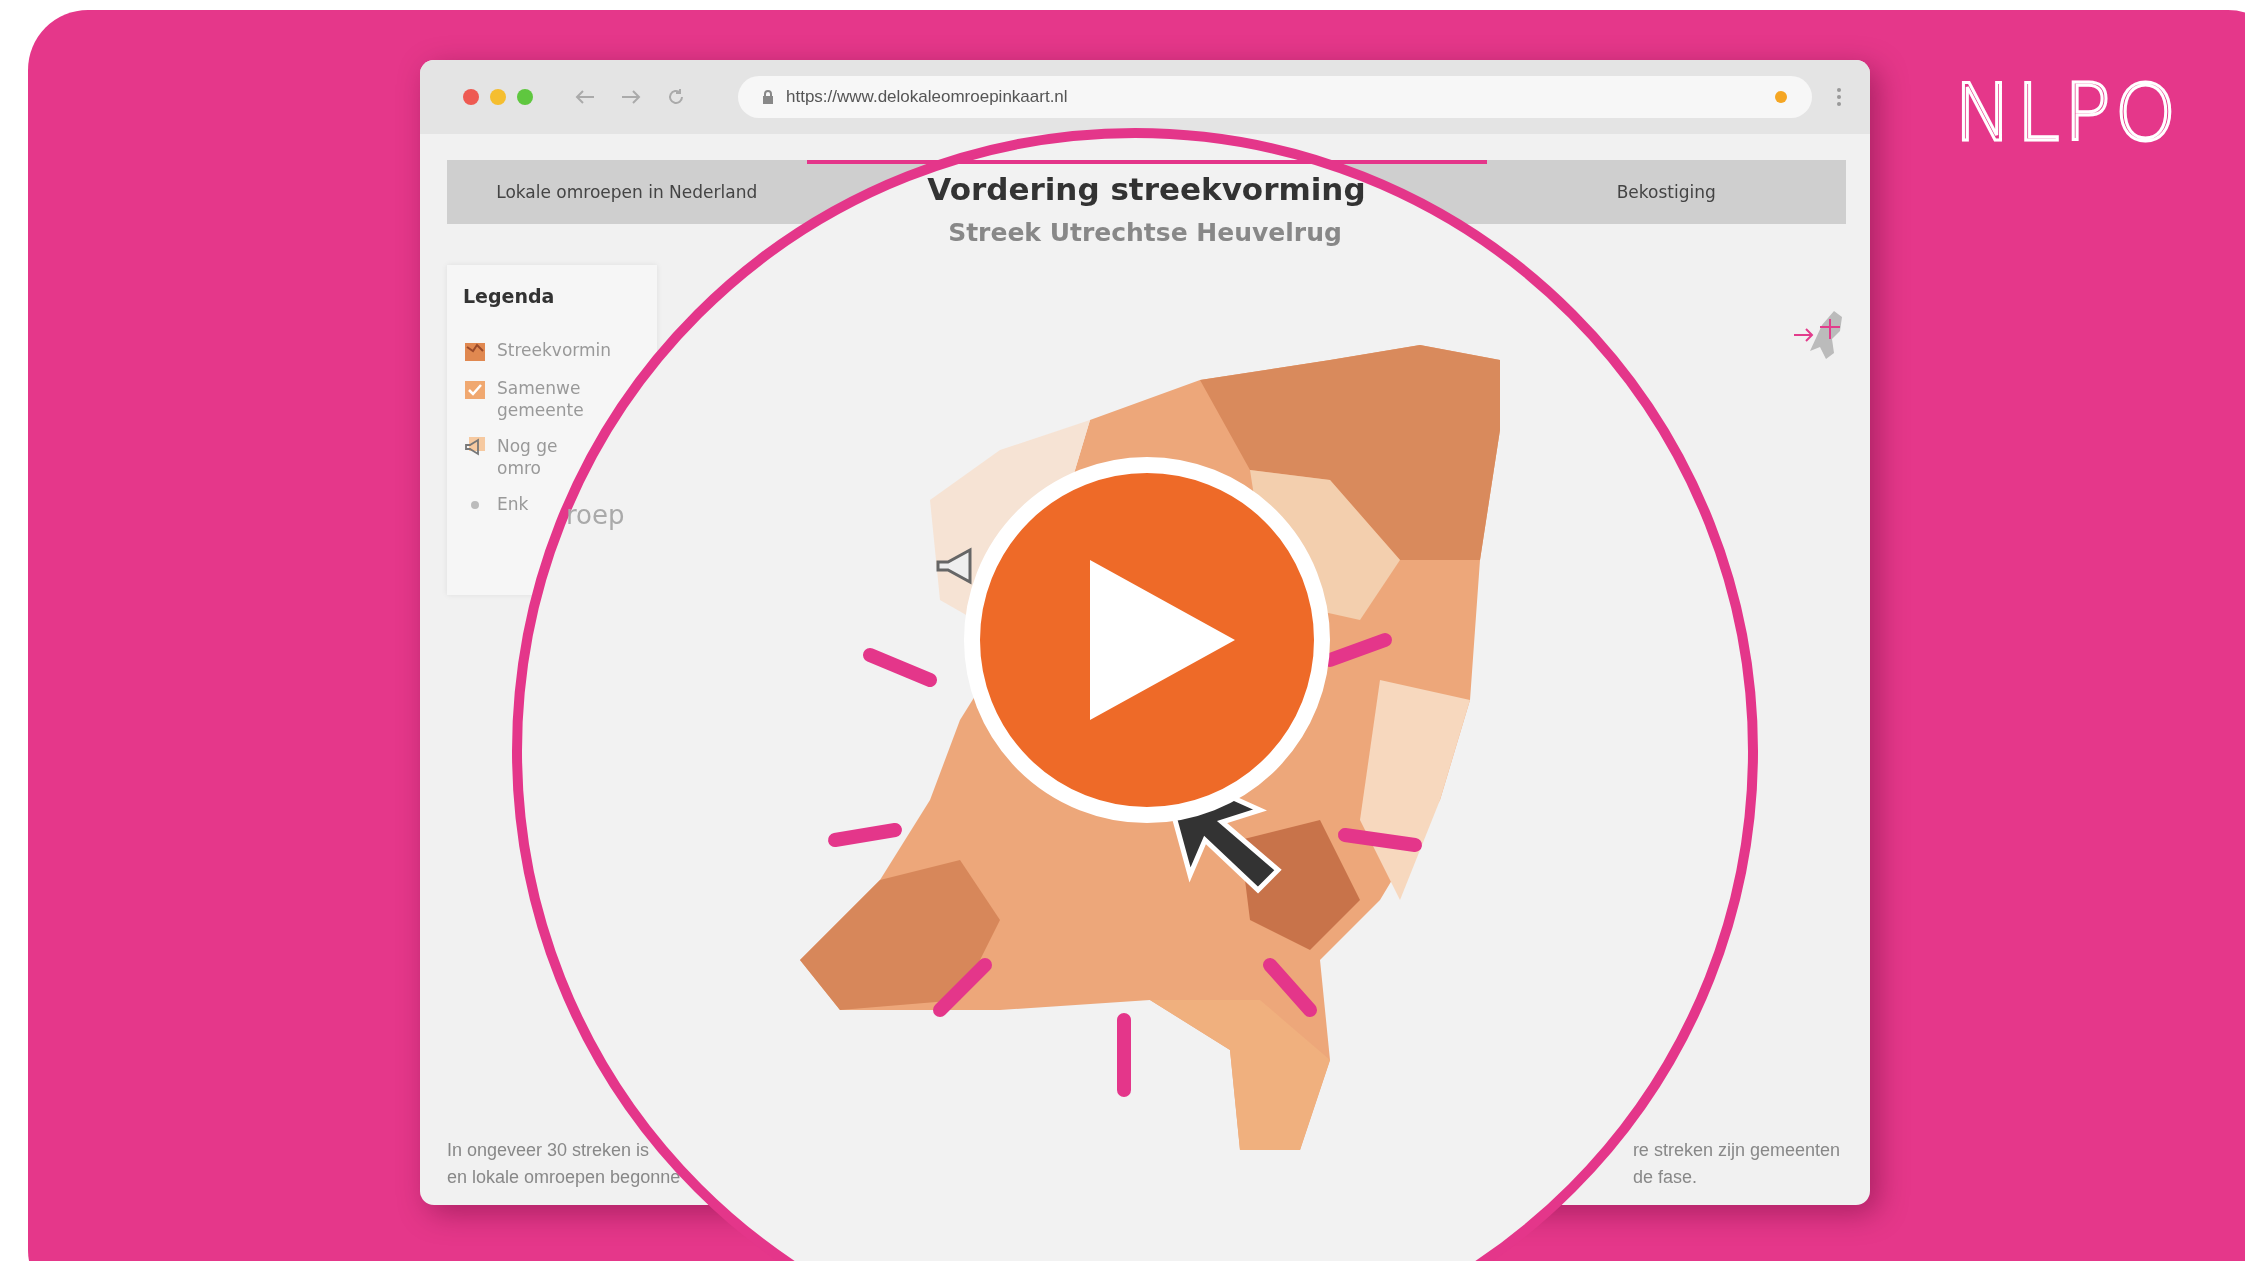  Describe the element at coordinates (1664, 1177) in the screenshot. I see `description-text: de fase.` at that location.